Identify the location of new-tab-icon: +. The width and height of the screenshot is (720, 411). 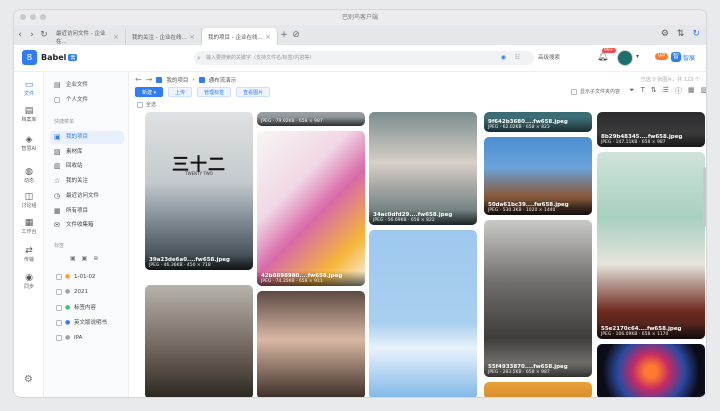
(284, 35).